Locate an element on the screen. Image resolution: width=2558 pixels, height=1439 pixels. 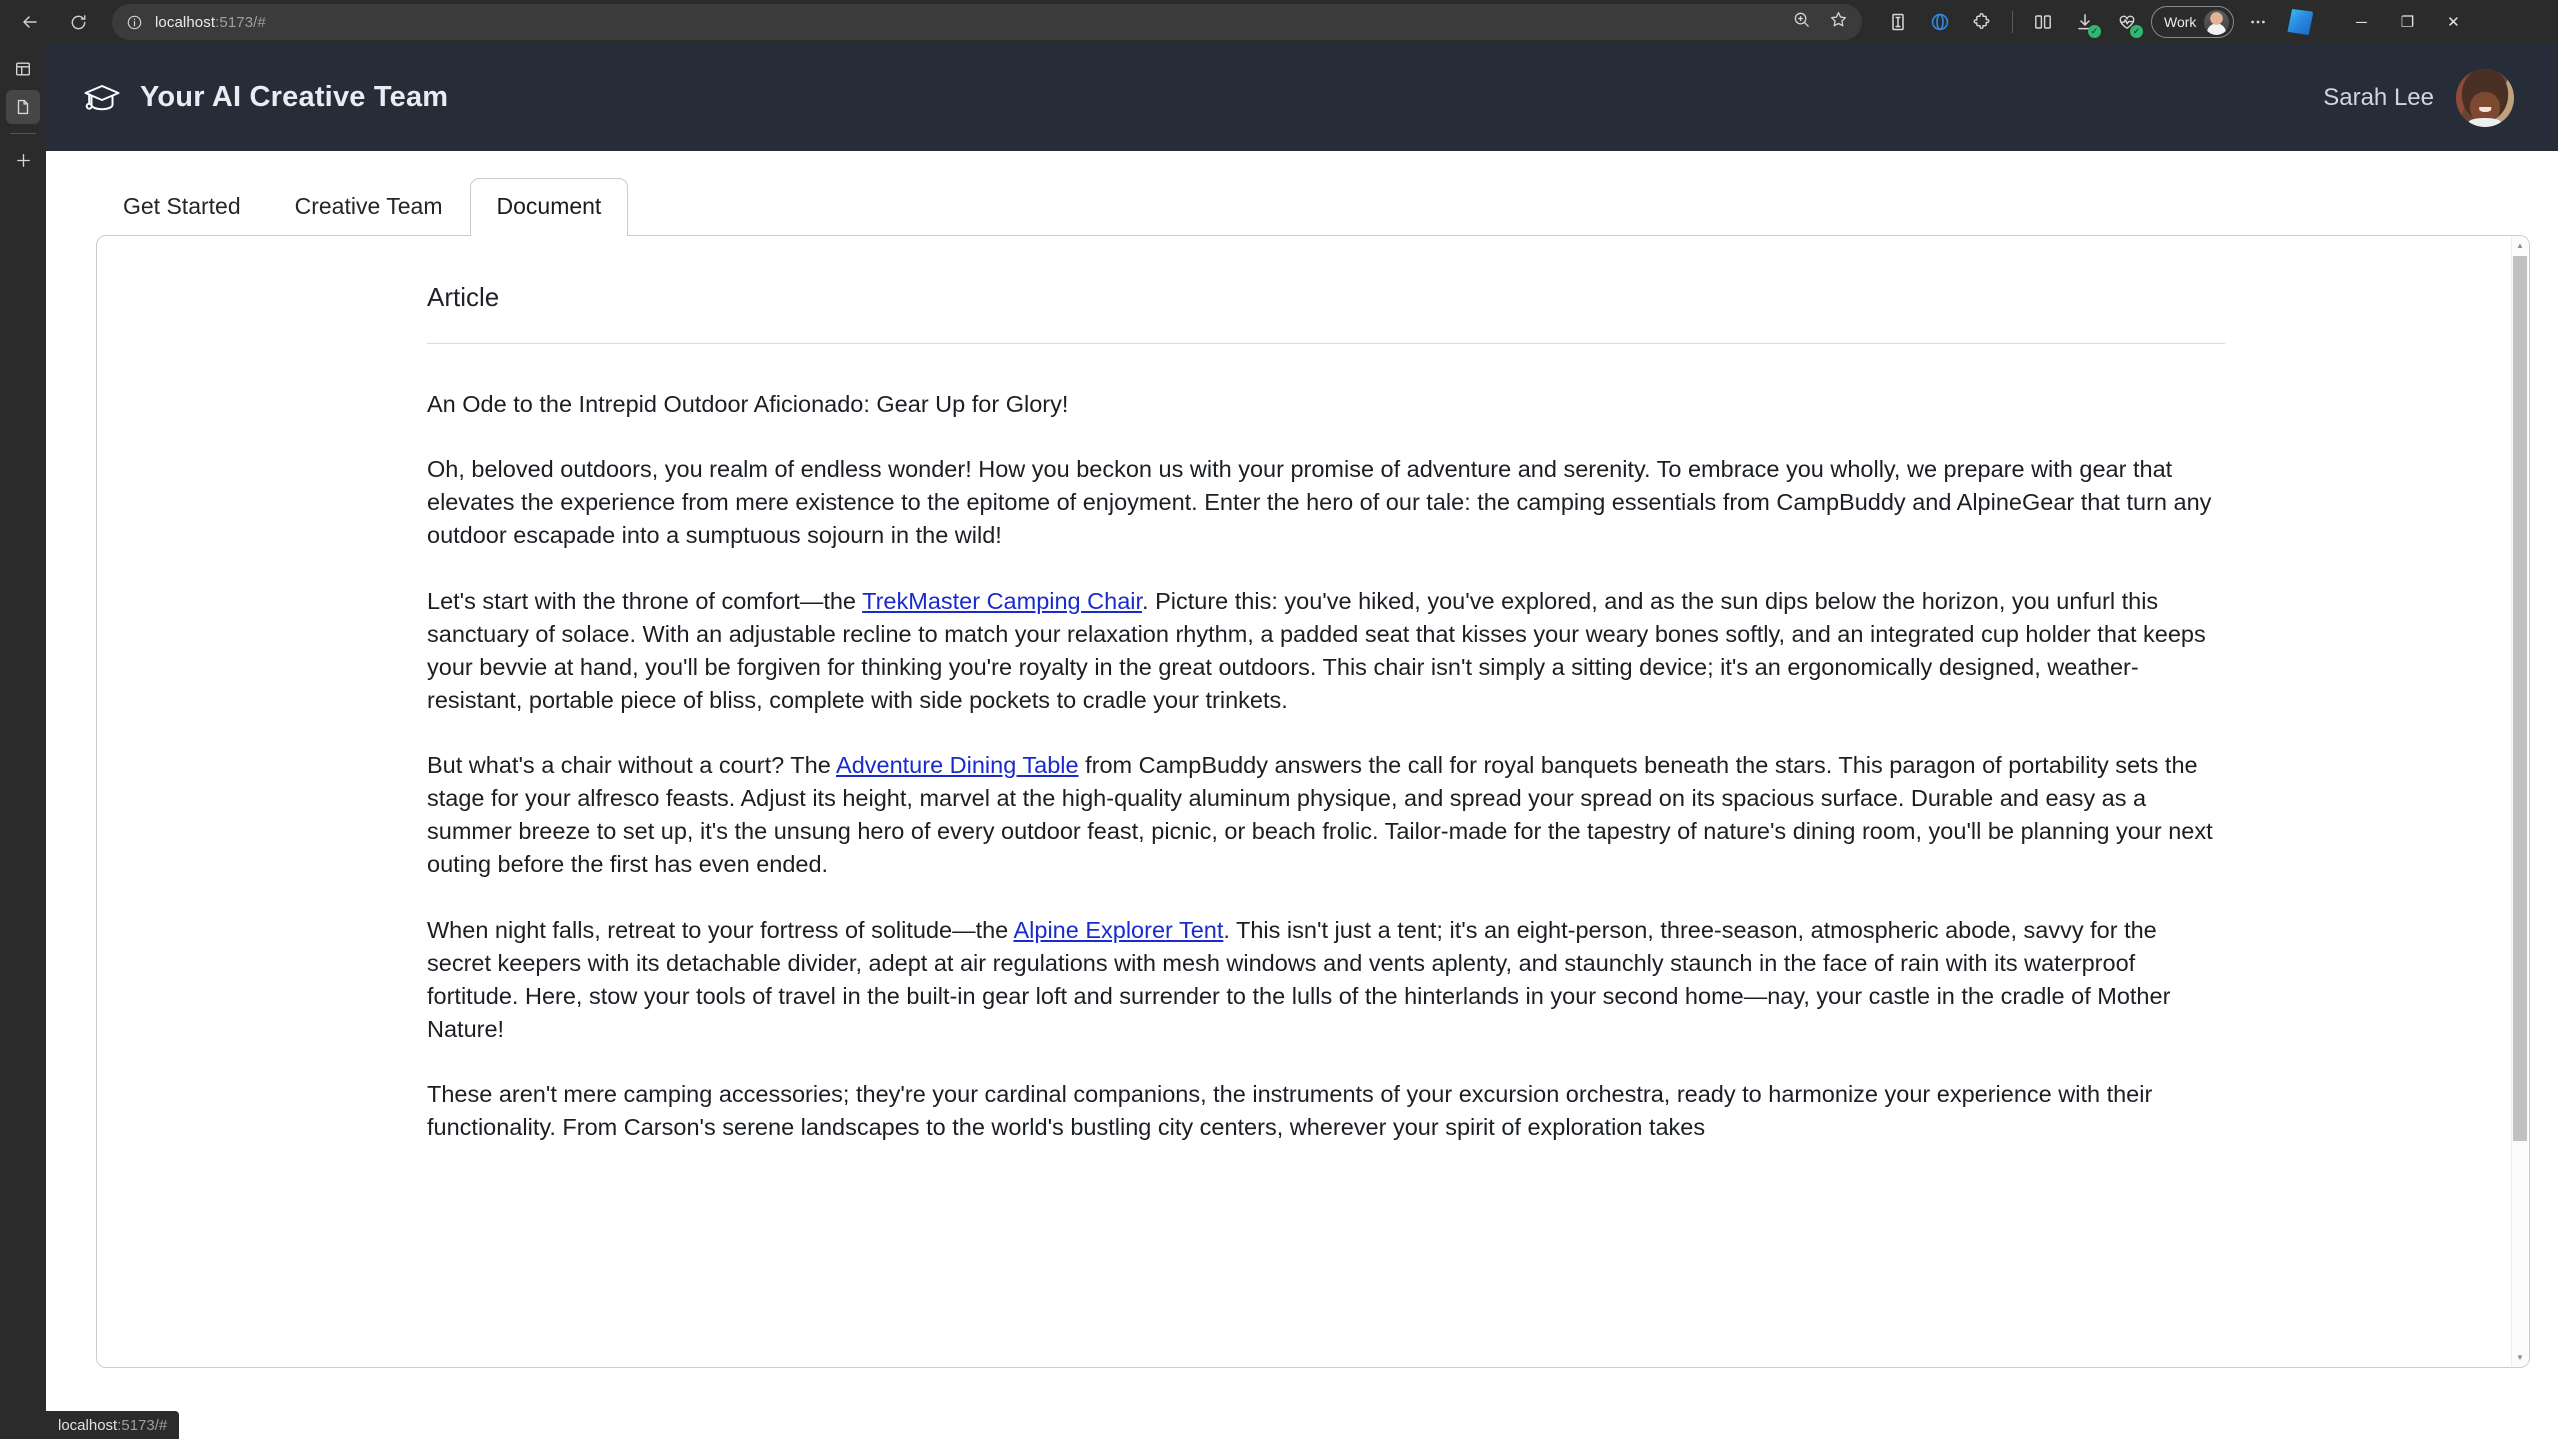
more-options-icon is located at coordinates (2258, 22).